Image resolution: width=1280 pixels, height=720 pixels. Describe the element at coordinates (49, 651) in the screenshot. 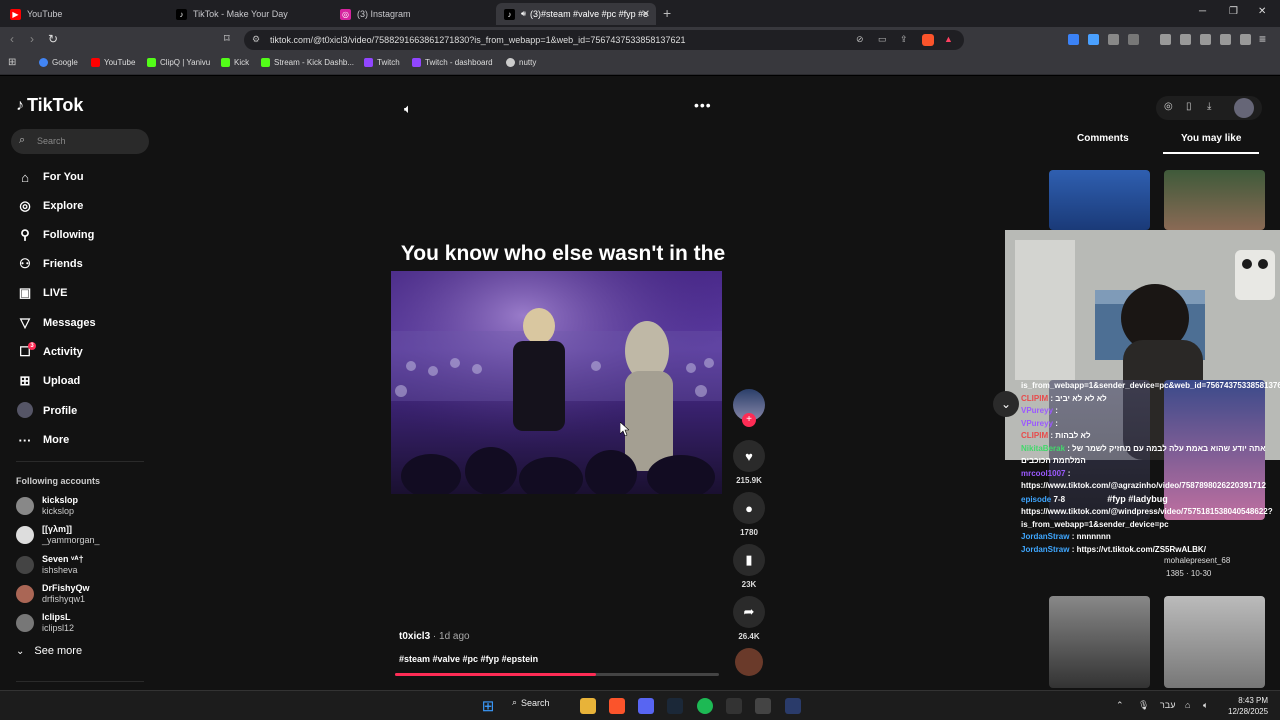

I see `see-more-button: ⌄ See more` at that location.